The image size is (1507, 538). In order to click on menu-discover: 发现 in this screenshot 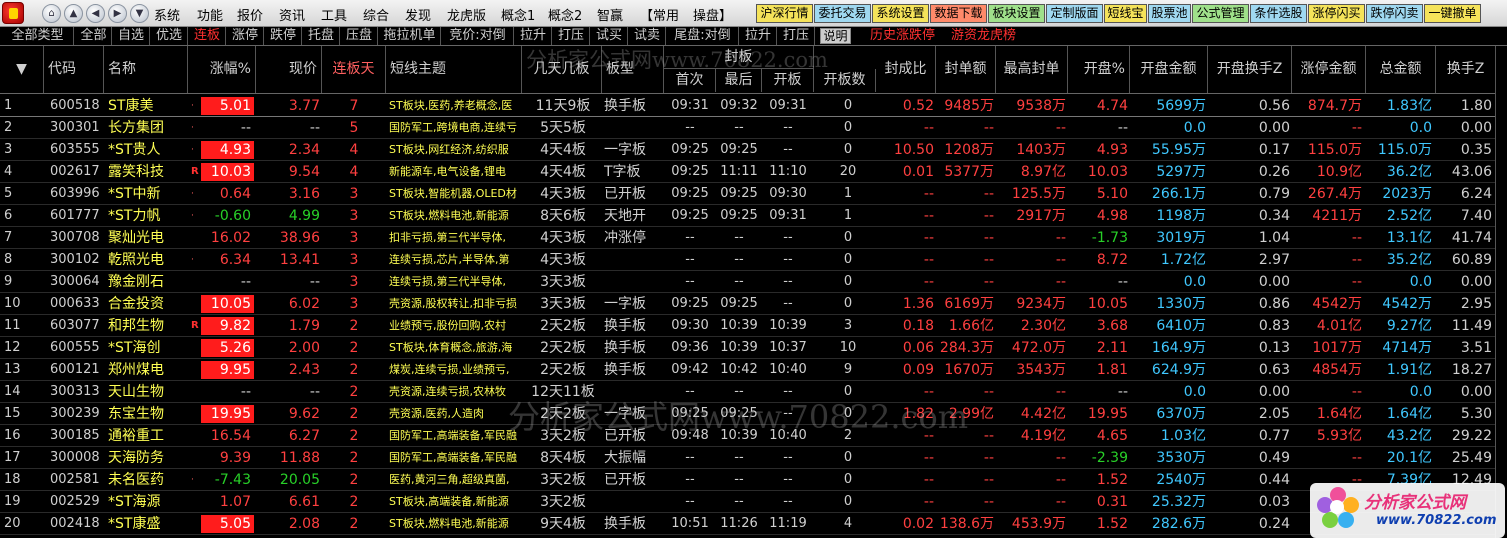, I will do `click(418, 14)`.